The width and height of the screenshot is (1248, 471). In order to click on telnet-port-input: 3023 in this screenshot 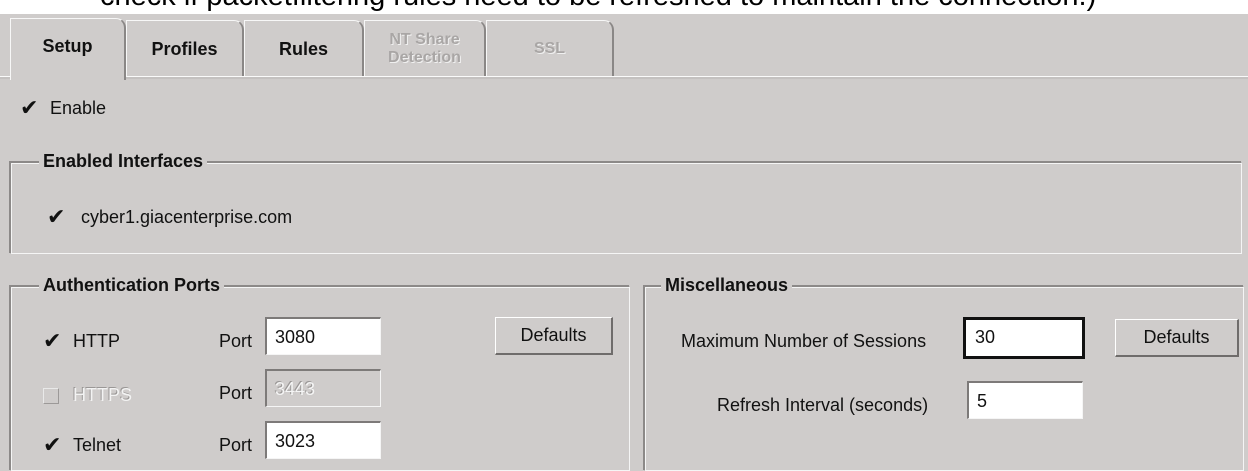, I will do `click(323, 440)`.